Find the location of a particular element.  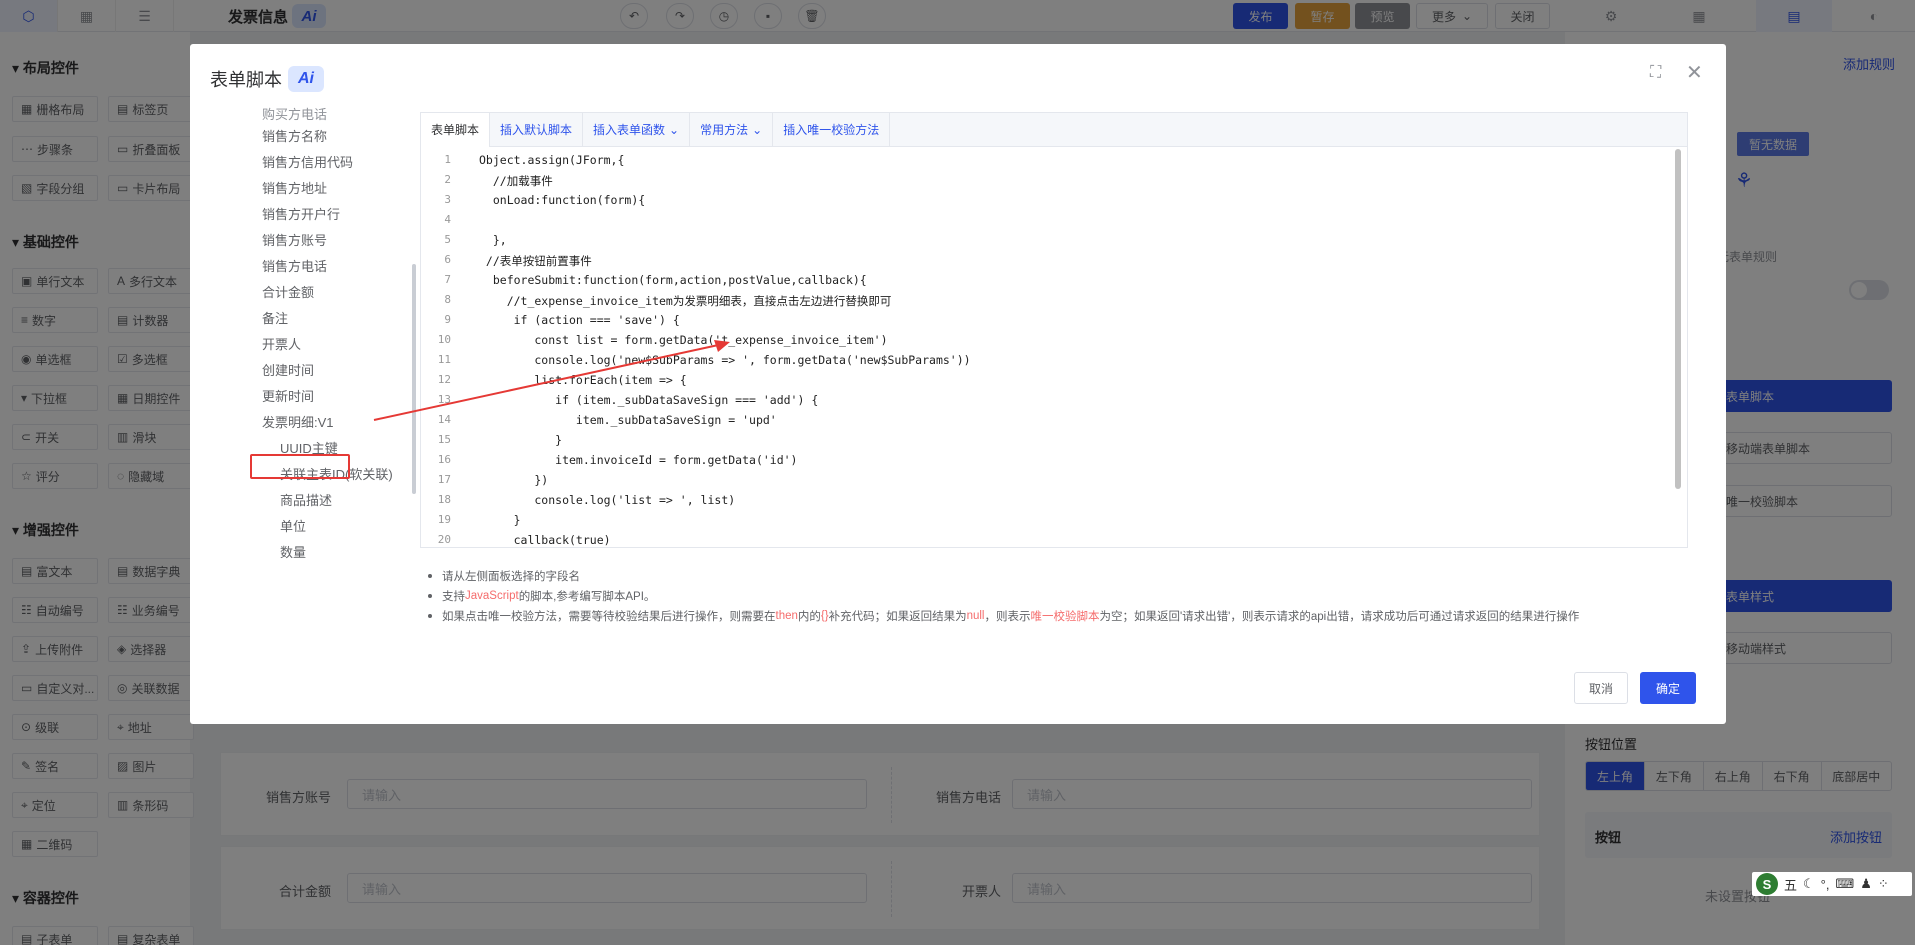

tree-node: 销售方账号 is located at coordinates (294, 239).